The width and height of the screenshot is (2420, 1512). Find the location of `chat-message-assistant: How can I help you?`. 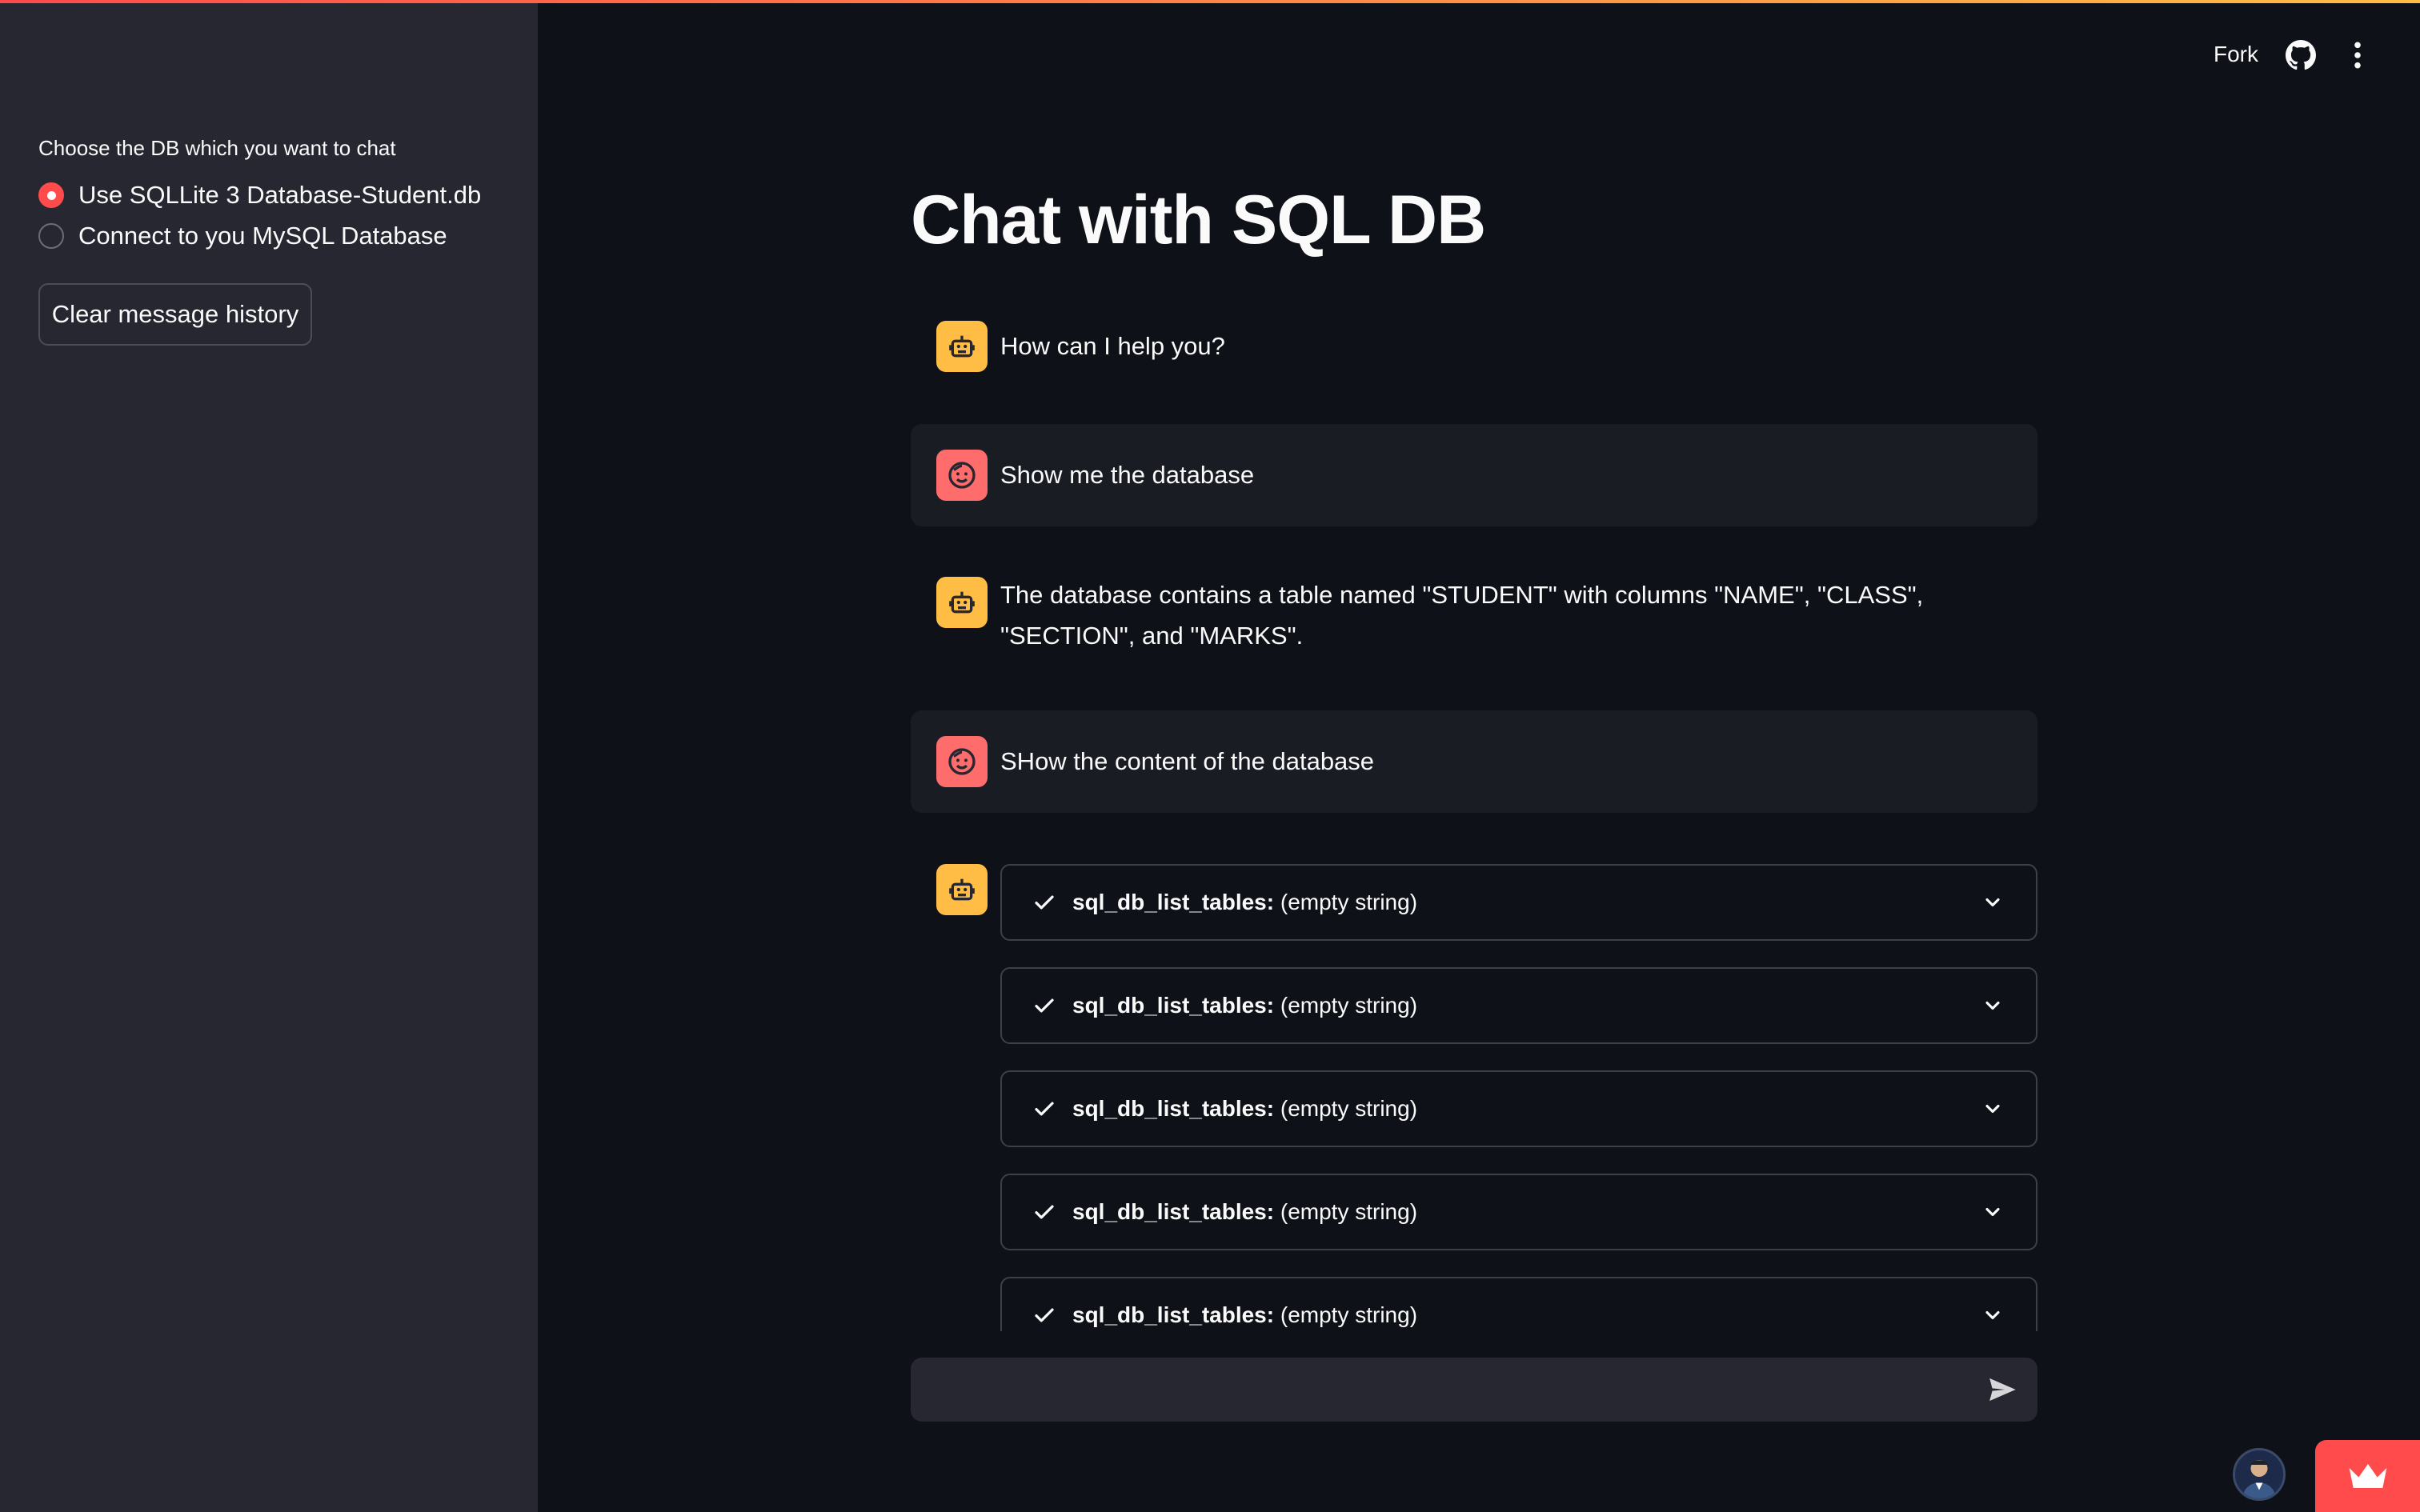

chat-message-assistant: How can I help you? is located at coordinates (1474, 346).